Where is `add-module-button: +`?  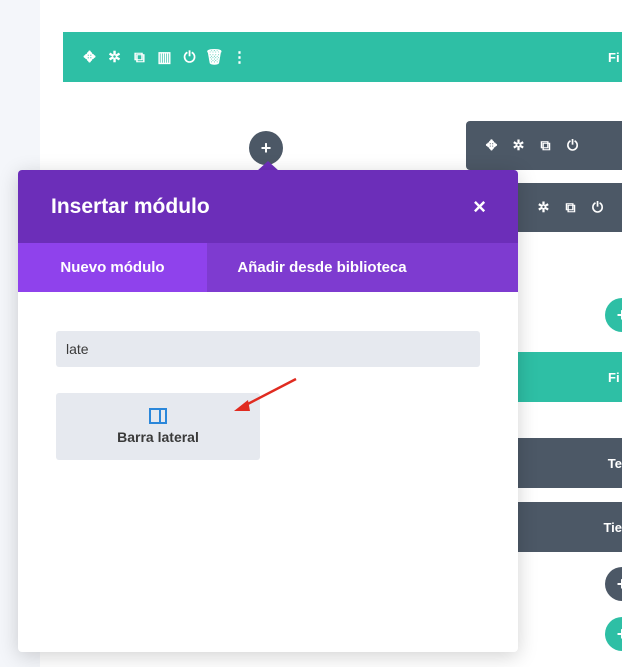 add-module-button: + is located at coordinates (266, 148).